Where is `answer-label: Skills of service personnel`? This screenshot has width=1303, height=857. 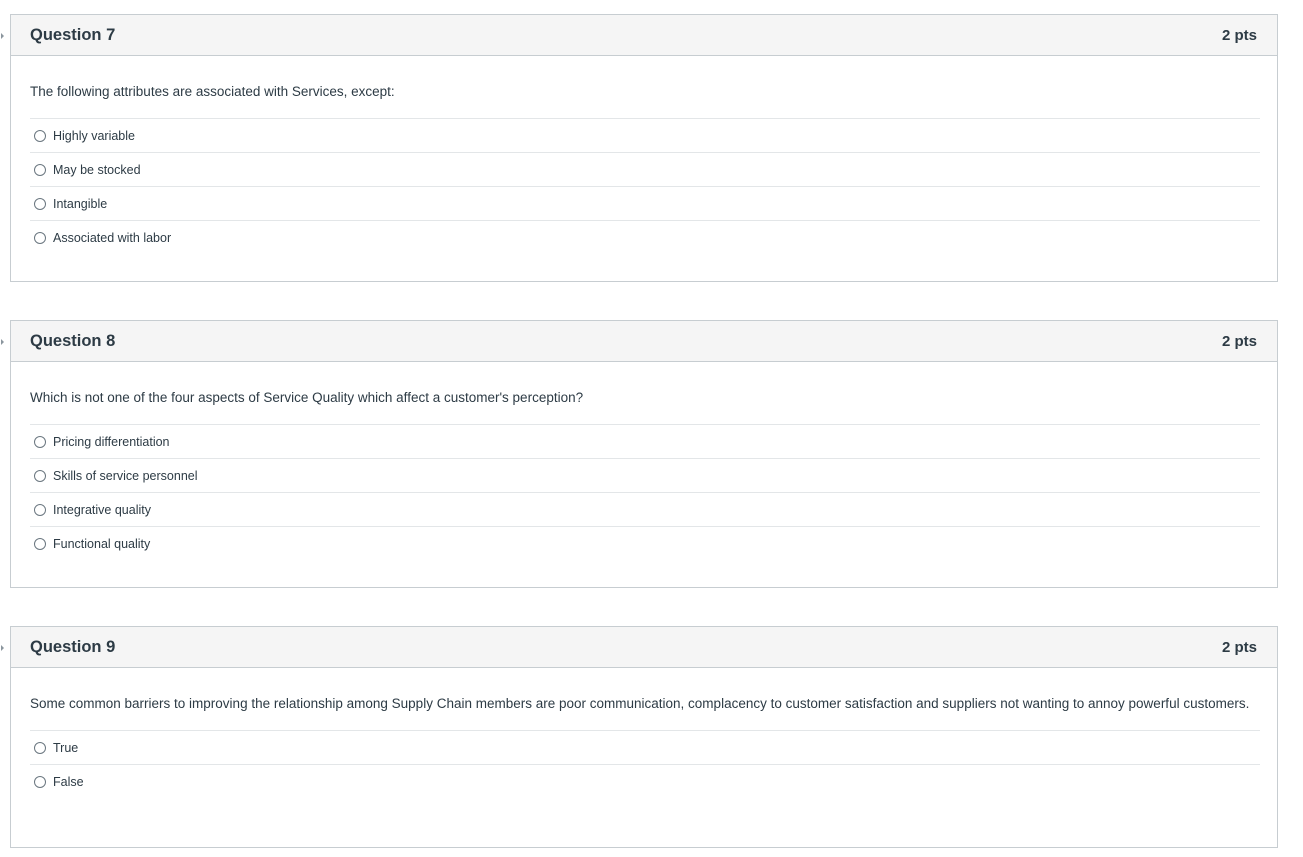
answer-label: Skills of service personnel is located at coordinates (125, 475).